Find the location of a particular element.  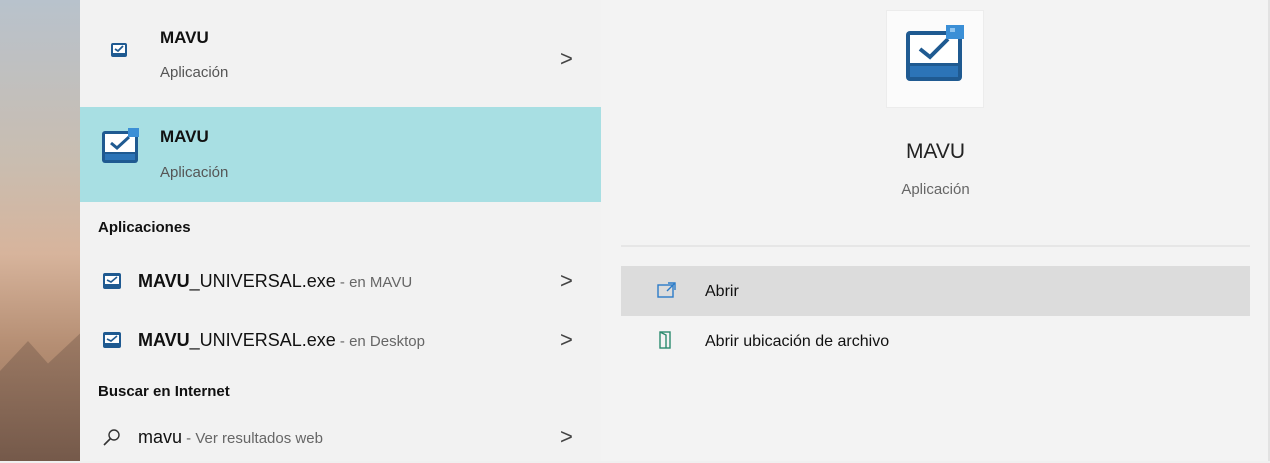

action-open: Abrir is located at coordinates (935, 291).